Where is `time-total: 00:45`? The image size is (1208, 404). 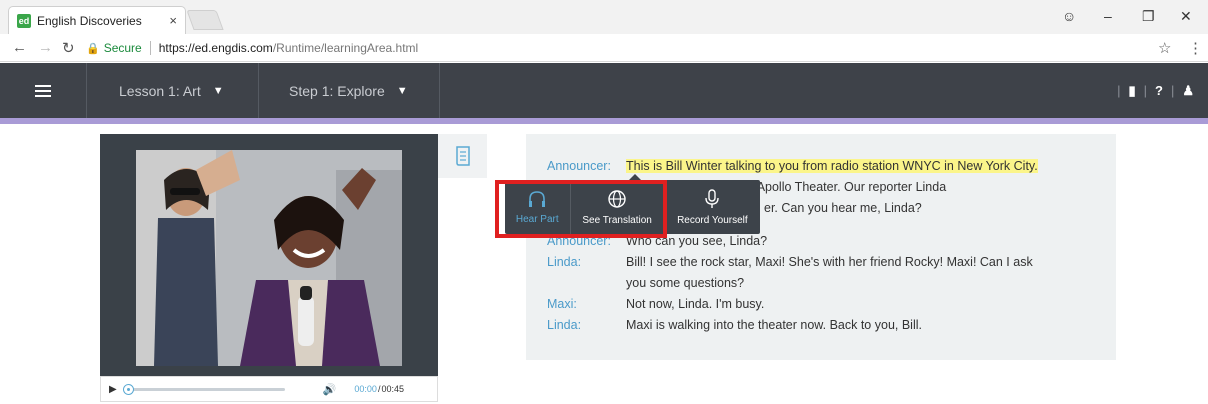
time-total: 00:45 is located at coordinates (392, 389).